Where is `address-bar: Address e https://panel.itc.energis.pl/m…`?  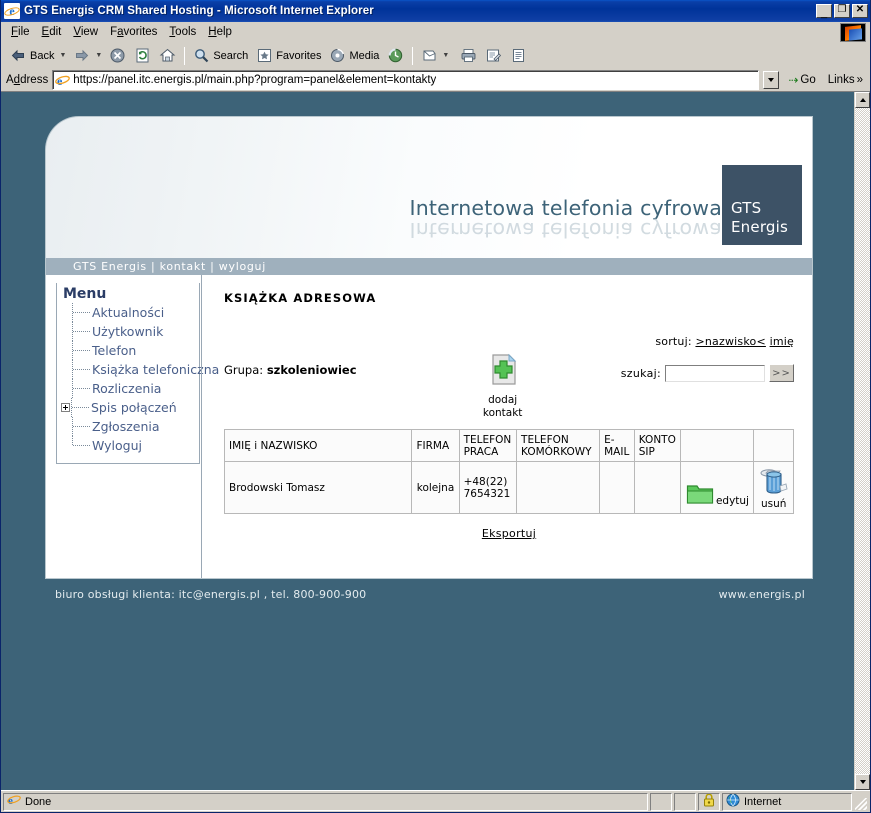
address-bar: Address e https://panel.itc.energis.pl/m… is located at coordinates (435, 80).